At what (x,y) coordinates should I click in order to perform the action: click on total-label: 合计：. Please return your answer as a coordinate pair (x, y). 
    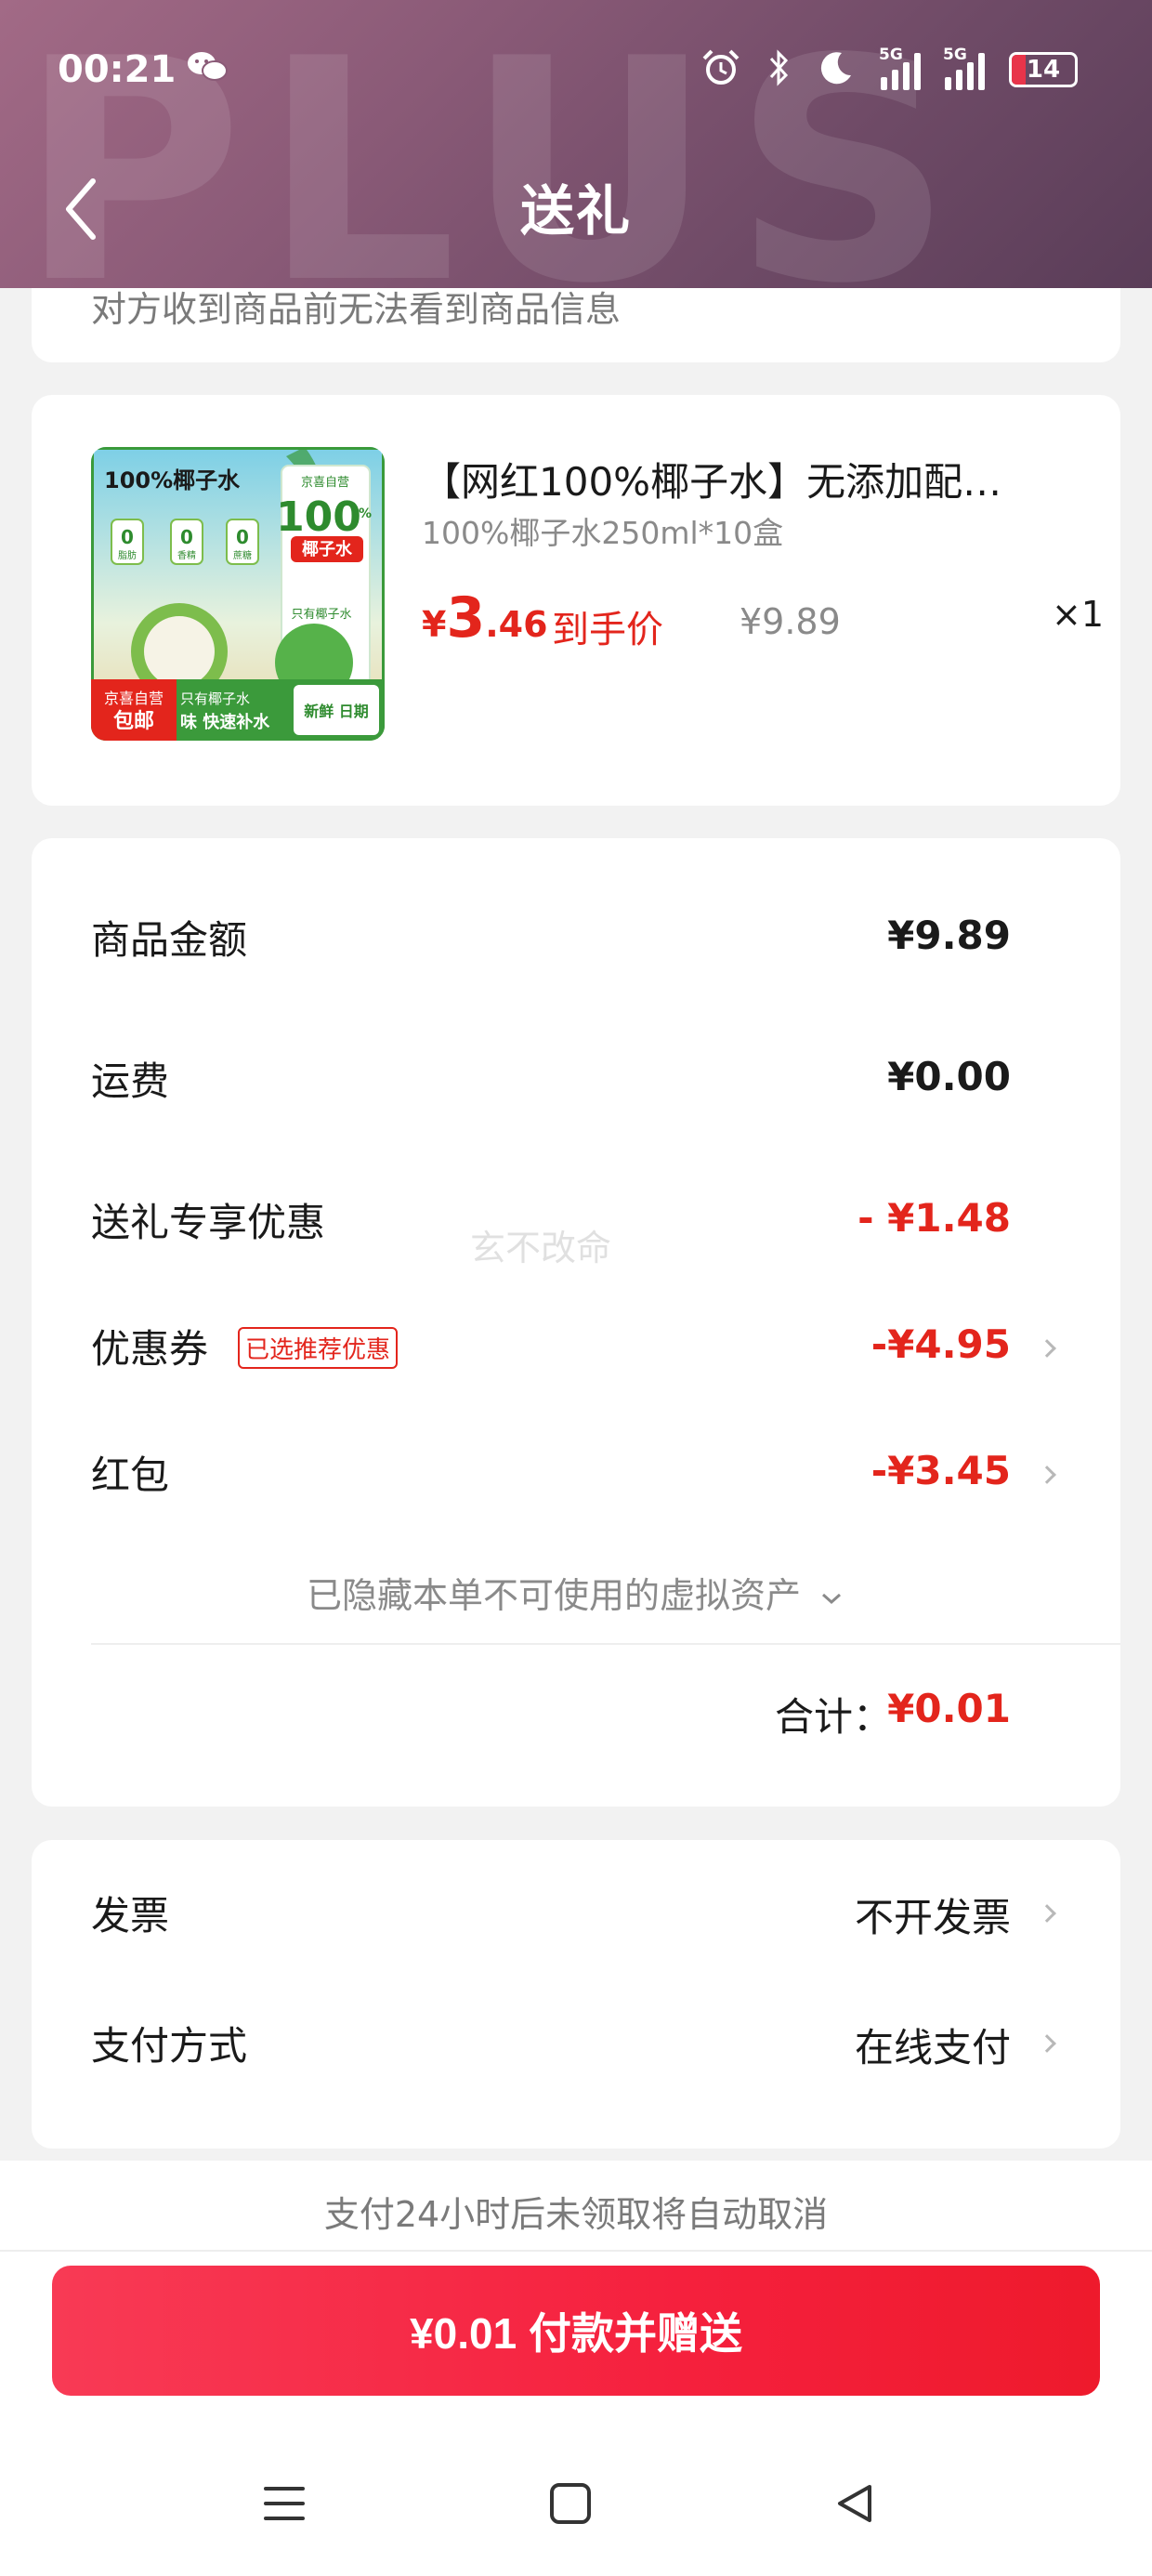
    Looking at the image, I should click on (833, 1717).